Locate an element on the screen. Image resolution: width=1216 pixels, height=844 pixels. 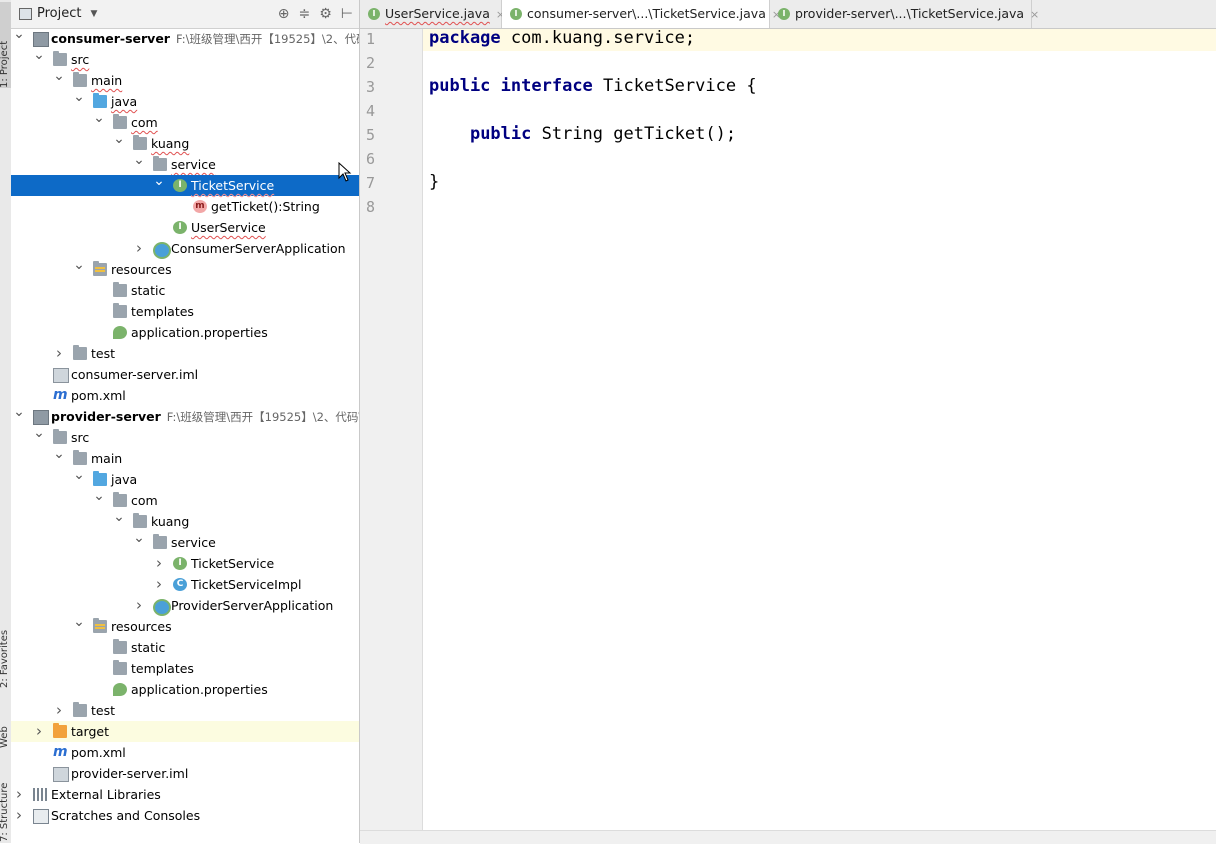
tree-item: consumer-server.iml is located at coordinates (185, 374).